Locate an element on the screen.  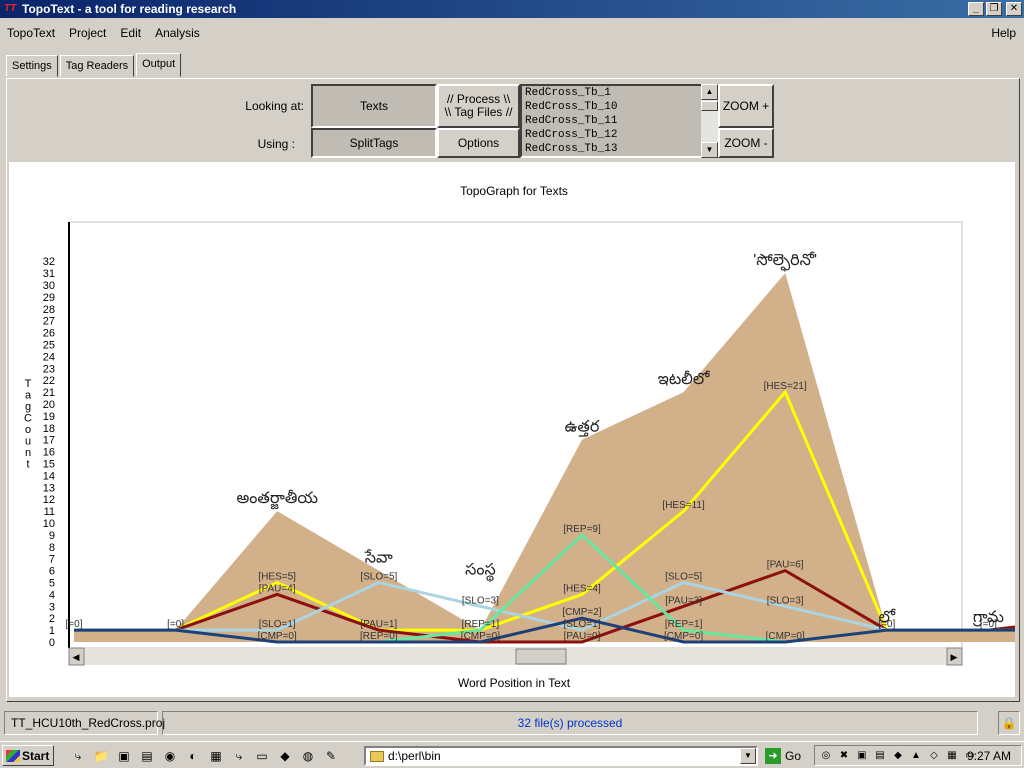
project-name: TT_HCU10th_RedCross.proj is located at coordinates (84, 723).